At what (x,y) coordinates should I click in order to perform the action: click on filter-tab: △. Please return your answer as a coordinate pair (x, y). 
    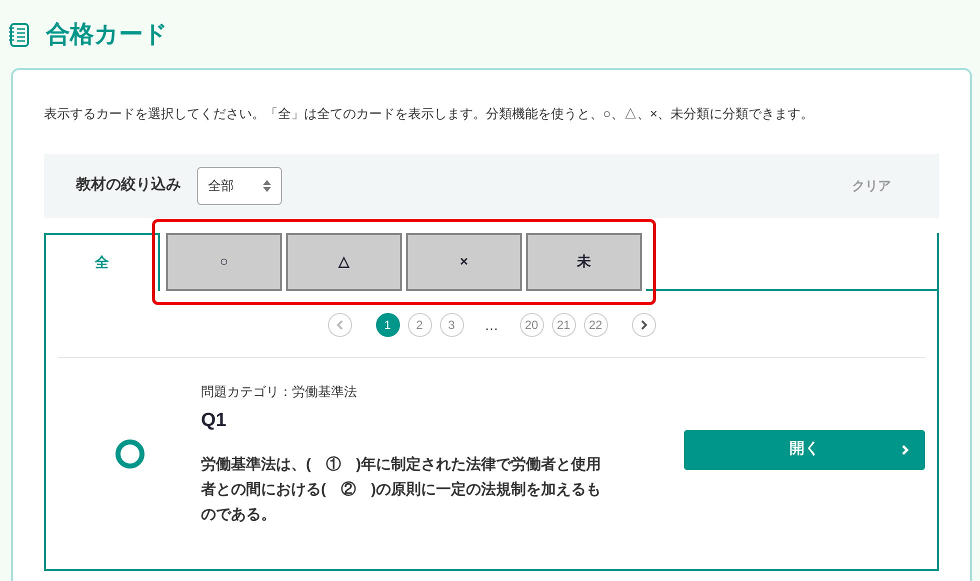
    Looking at the image, I should click on (344, 261).